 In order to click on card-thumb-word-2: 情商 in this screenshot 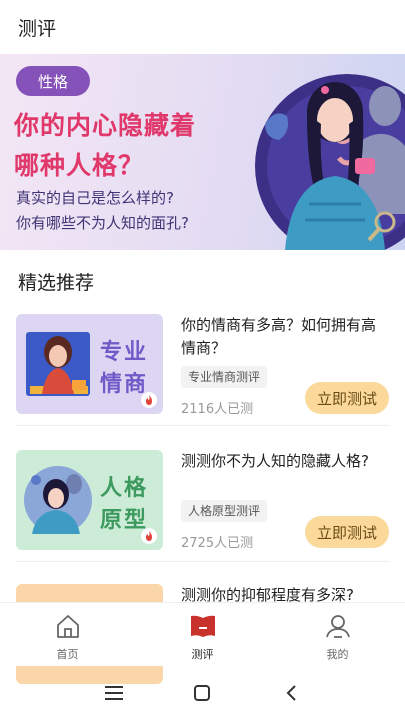, I will do `click(124, 384)`.